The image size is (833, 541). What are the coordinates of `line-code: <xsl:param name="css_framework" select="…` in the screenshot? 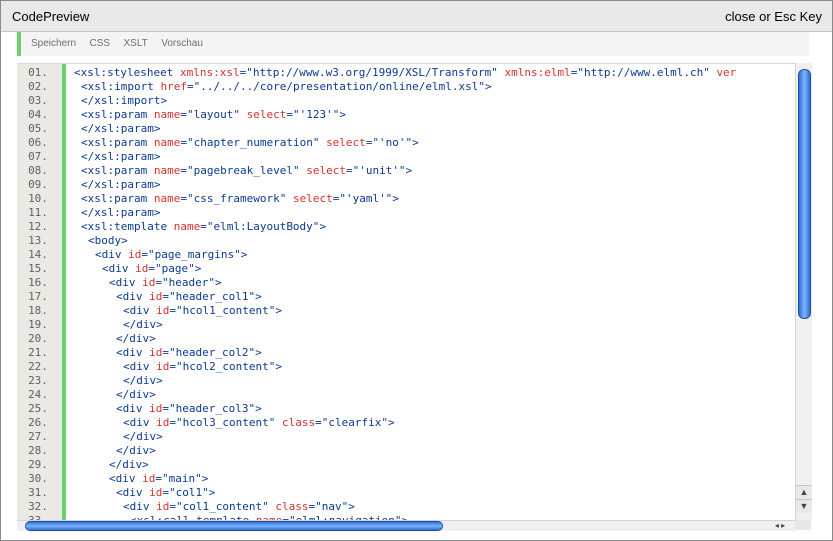 It's located at (232, 199).